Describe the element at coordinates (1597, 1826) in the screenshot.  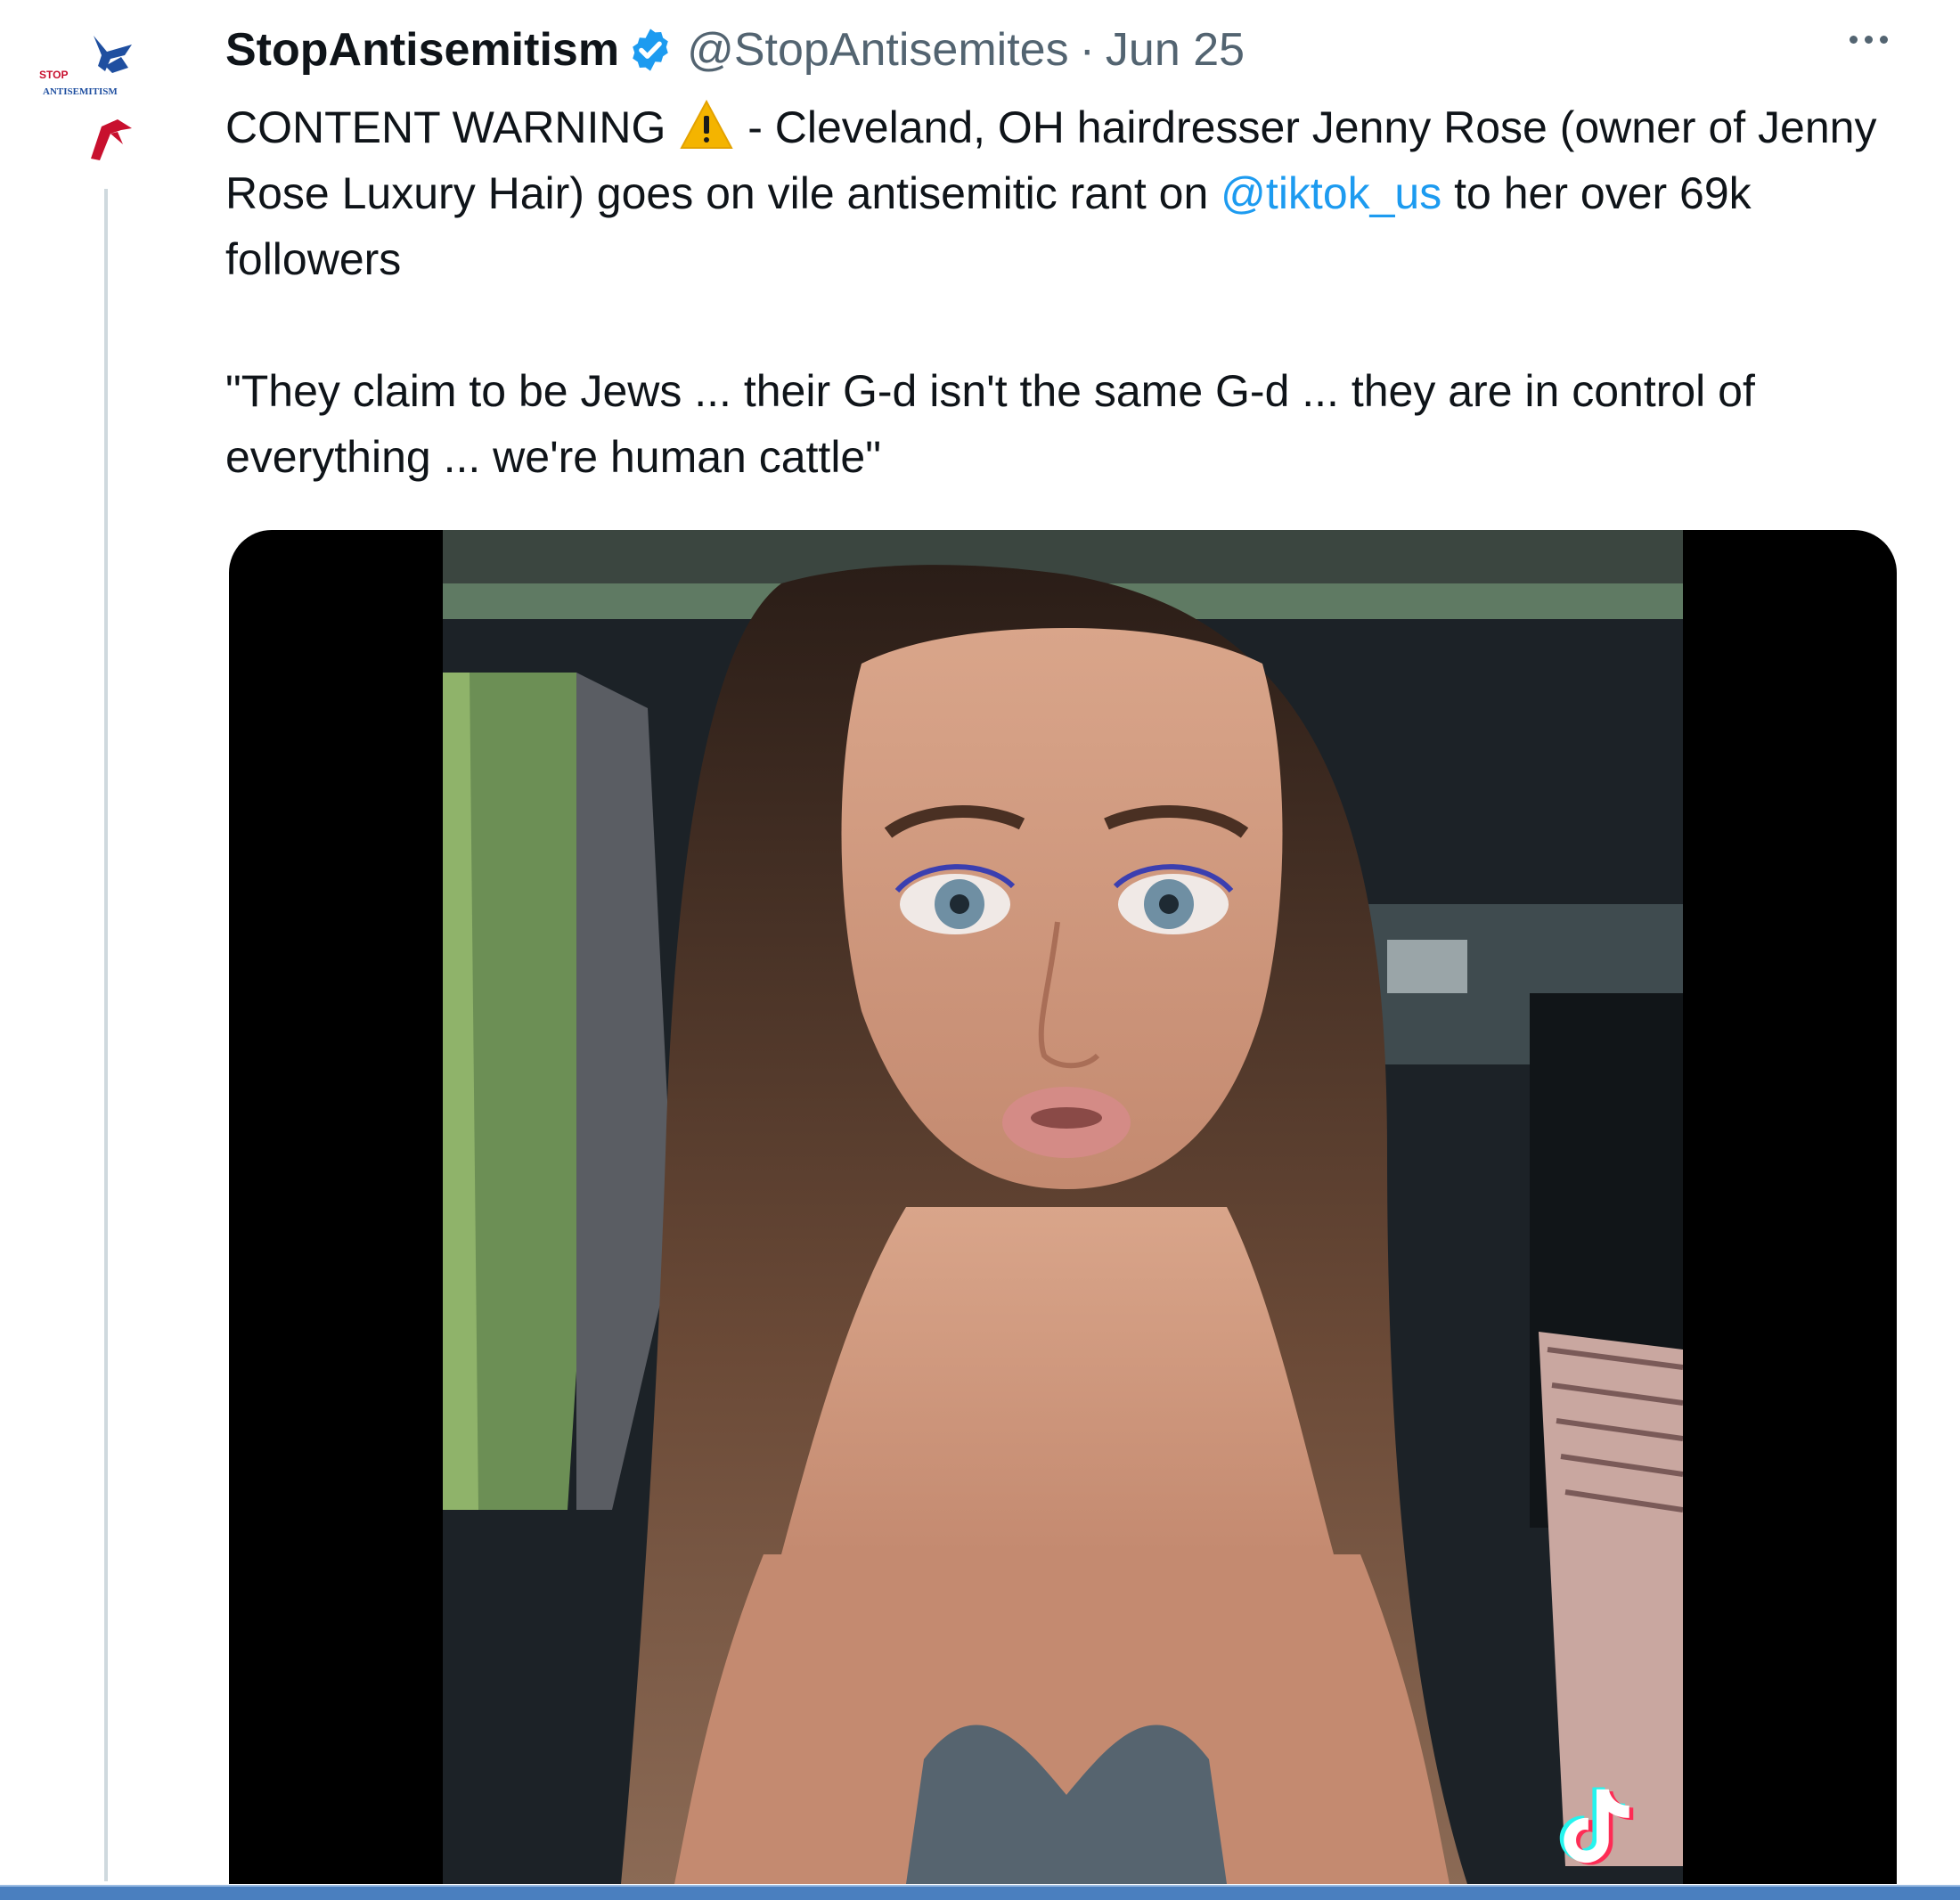
I see `tiktok-icon` at that location.